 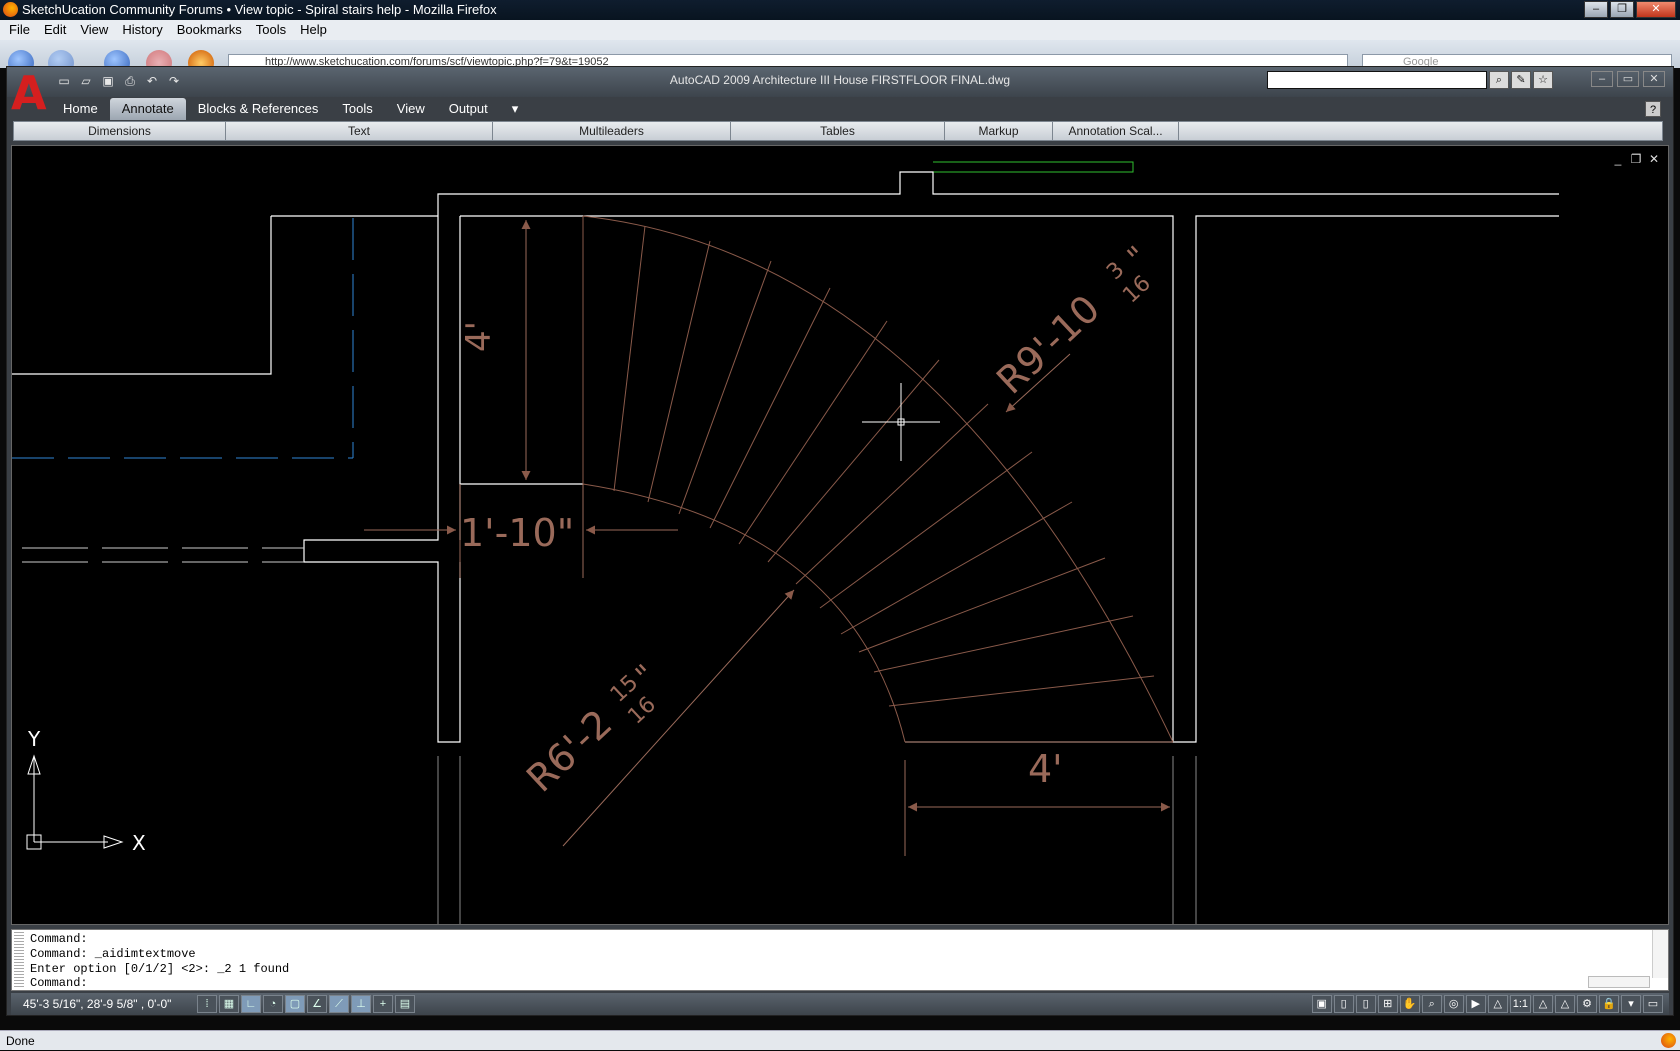 I want to click on outer-inch-mark: ", so click(x=1138, y=257).